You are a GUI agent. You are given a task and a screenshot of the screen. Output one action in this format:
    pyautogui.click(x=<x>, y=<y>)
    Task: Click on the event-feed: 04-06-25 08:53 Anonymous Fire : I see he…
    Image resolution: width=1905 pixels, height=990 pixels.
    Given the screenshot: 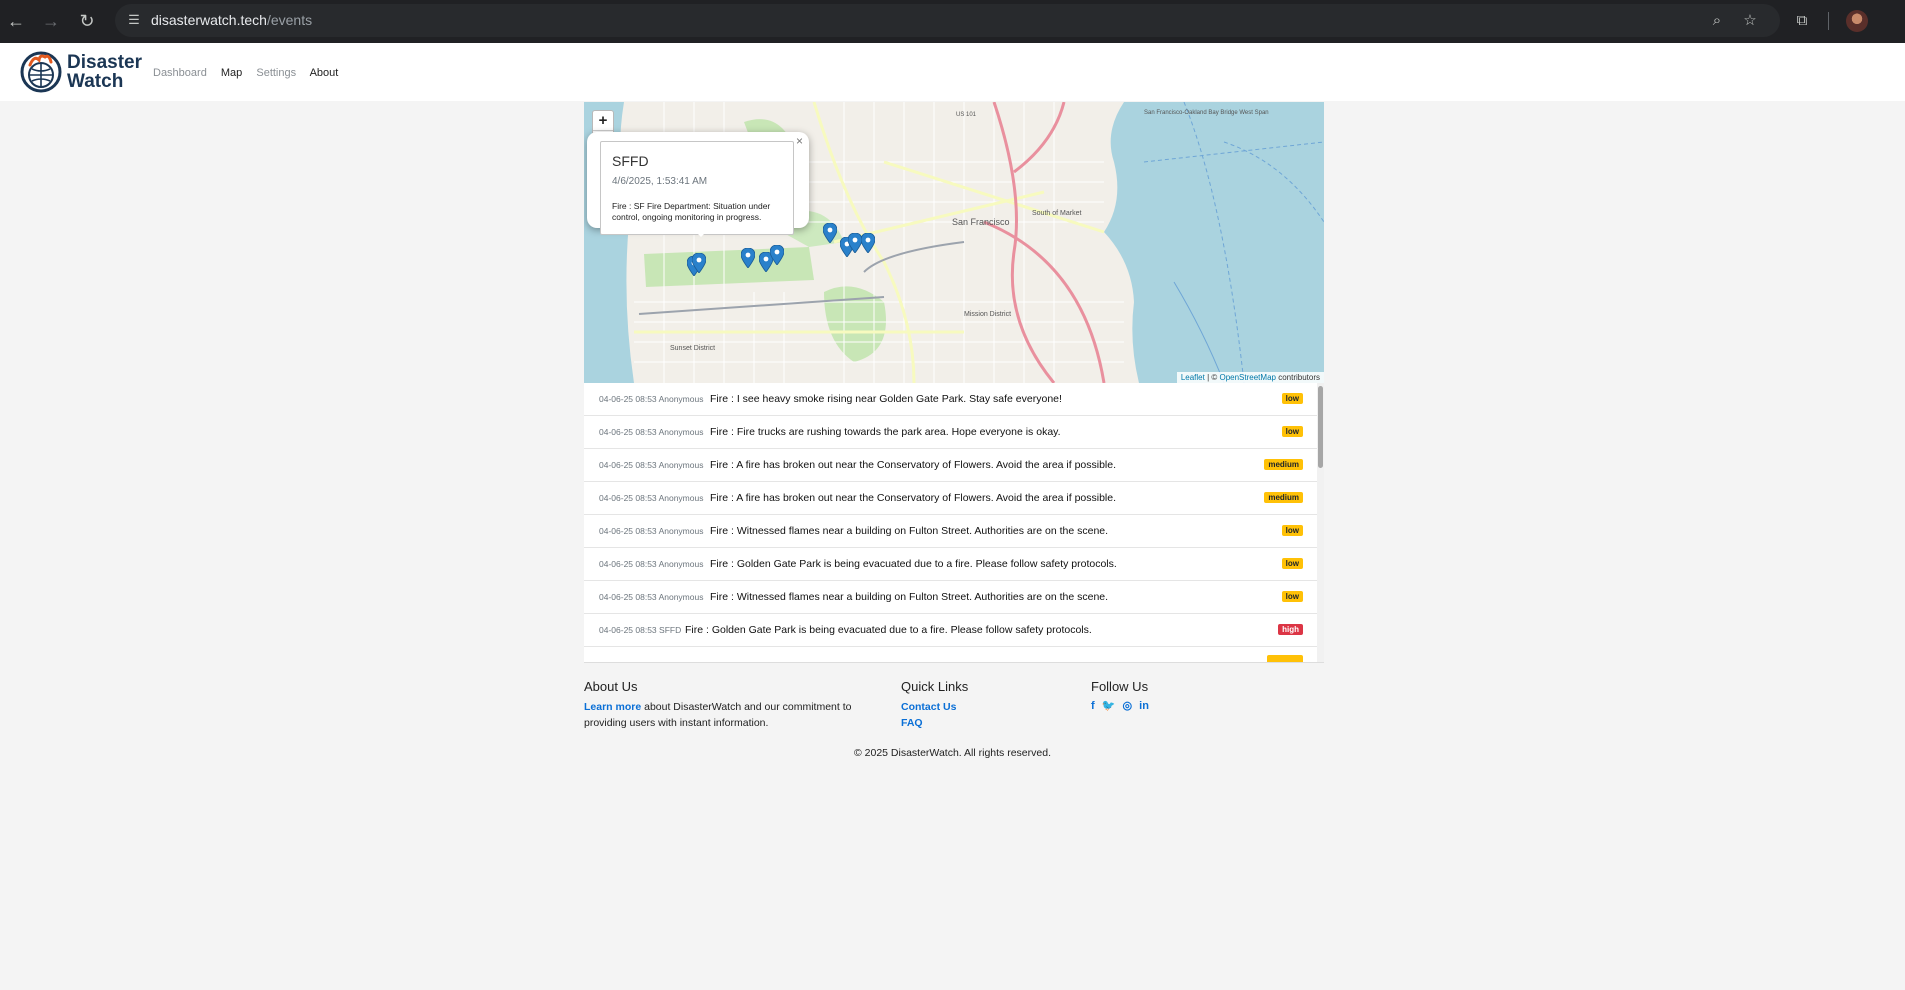 What is the action you would take?
    pyautogui.click(x=954, y=523)
    